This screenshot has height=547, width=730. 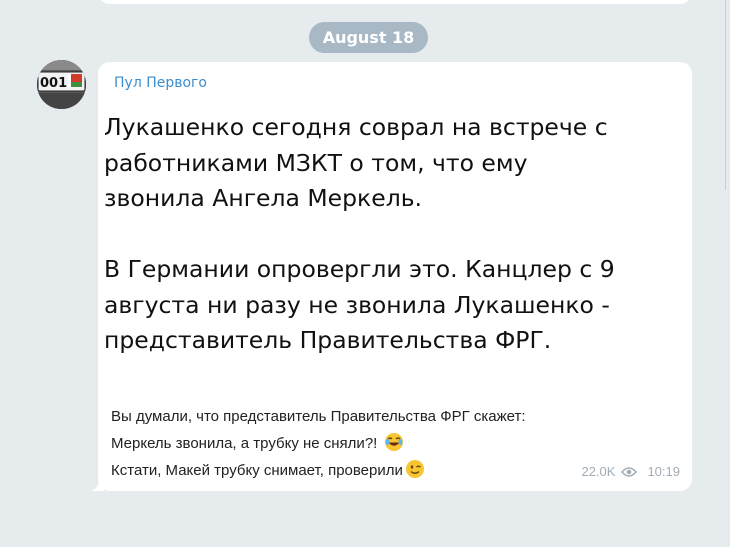 I want to click on view-count: 22.0K, so click(x=598, y=471).